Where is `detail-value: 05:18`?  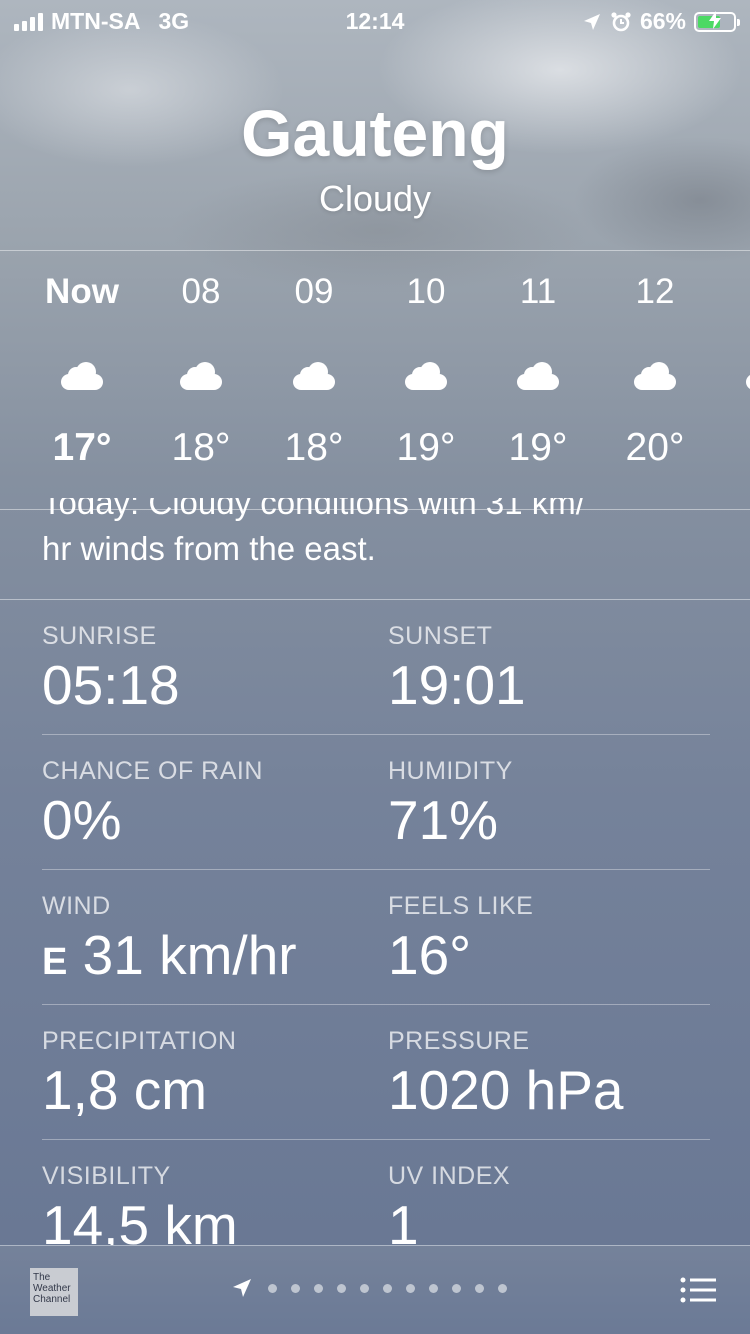
detail-value: 05:18 is located at coordinates (111, 685).